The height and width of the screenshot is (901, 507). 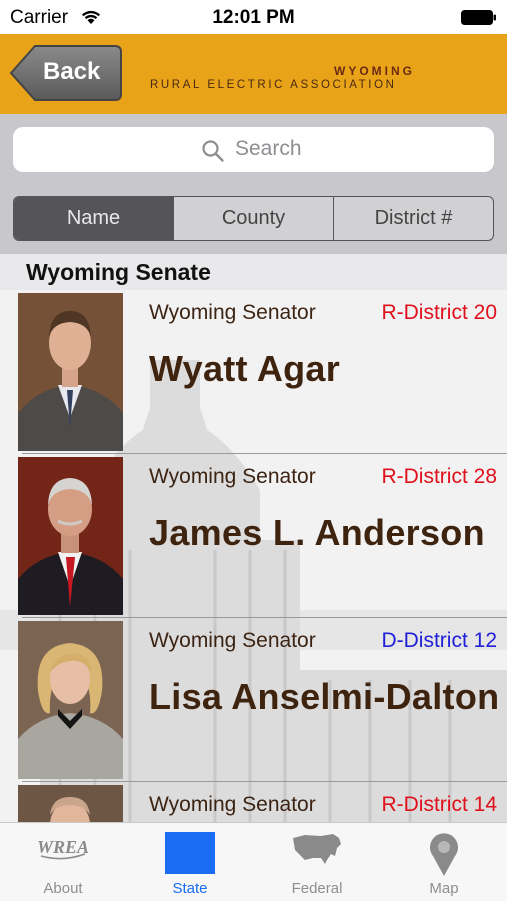 What do you see at coordinates (317, 532) in the screenshot?
I see `legislator-name: James L. Anderson` at bounding box center [317, 532].